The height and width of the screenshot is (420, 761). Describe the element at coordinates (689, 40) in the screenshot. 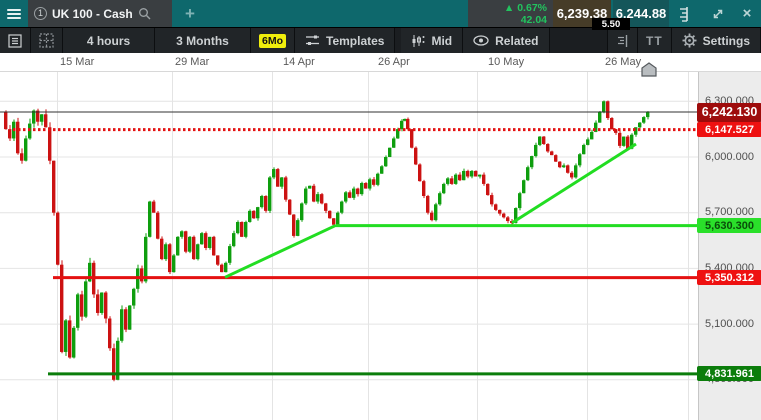

I see `gear-icon` at that location.